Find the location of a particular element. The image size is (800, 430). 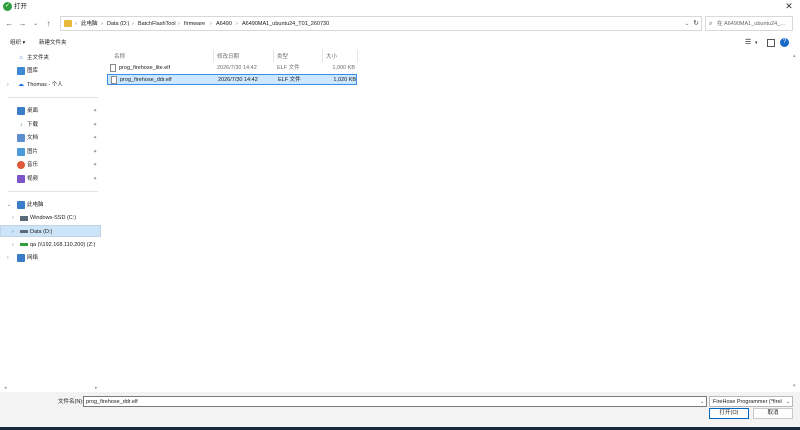

breadcrumb-firmware: firmware is located at coordinates (194, 24).